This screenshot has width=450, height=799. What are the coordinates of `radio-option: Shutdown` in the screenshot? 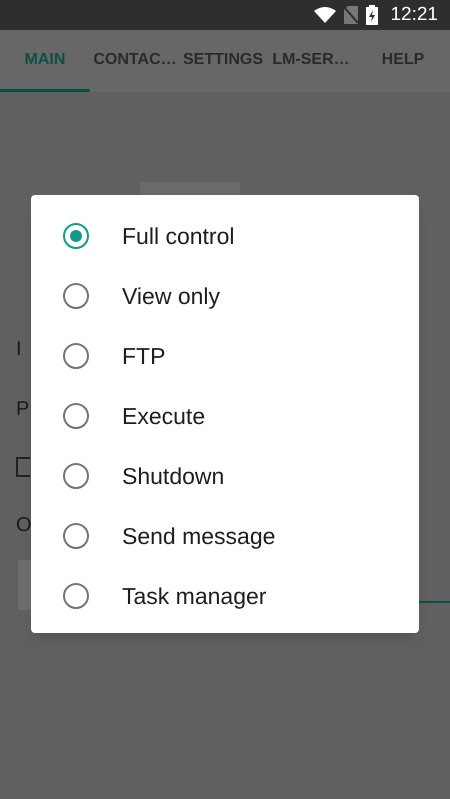 It's located at (225, 476).